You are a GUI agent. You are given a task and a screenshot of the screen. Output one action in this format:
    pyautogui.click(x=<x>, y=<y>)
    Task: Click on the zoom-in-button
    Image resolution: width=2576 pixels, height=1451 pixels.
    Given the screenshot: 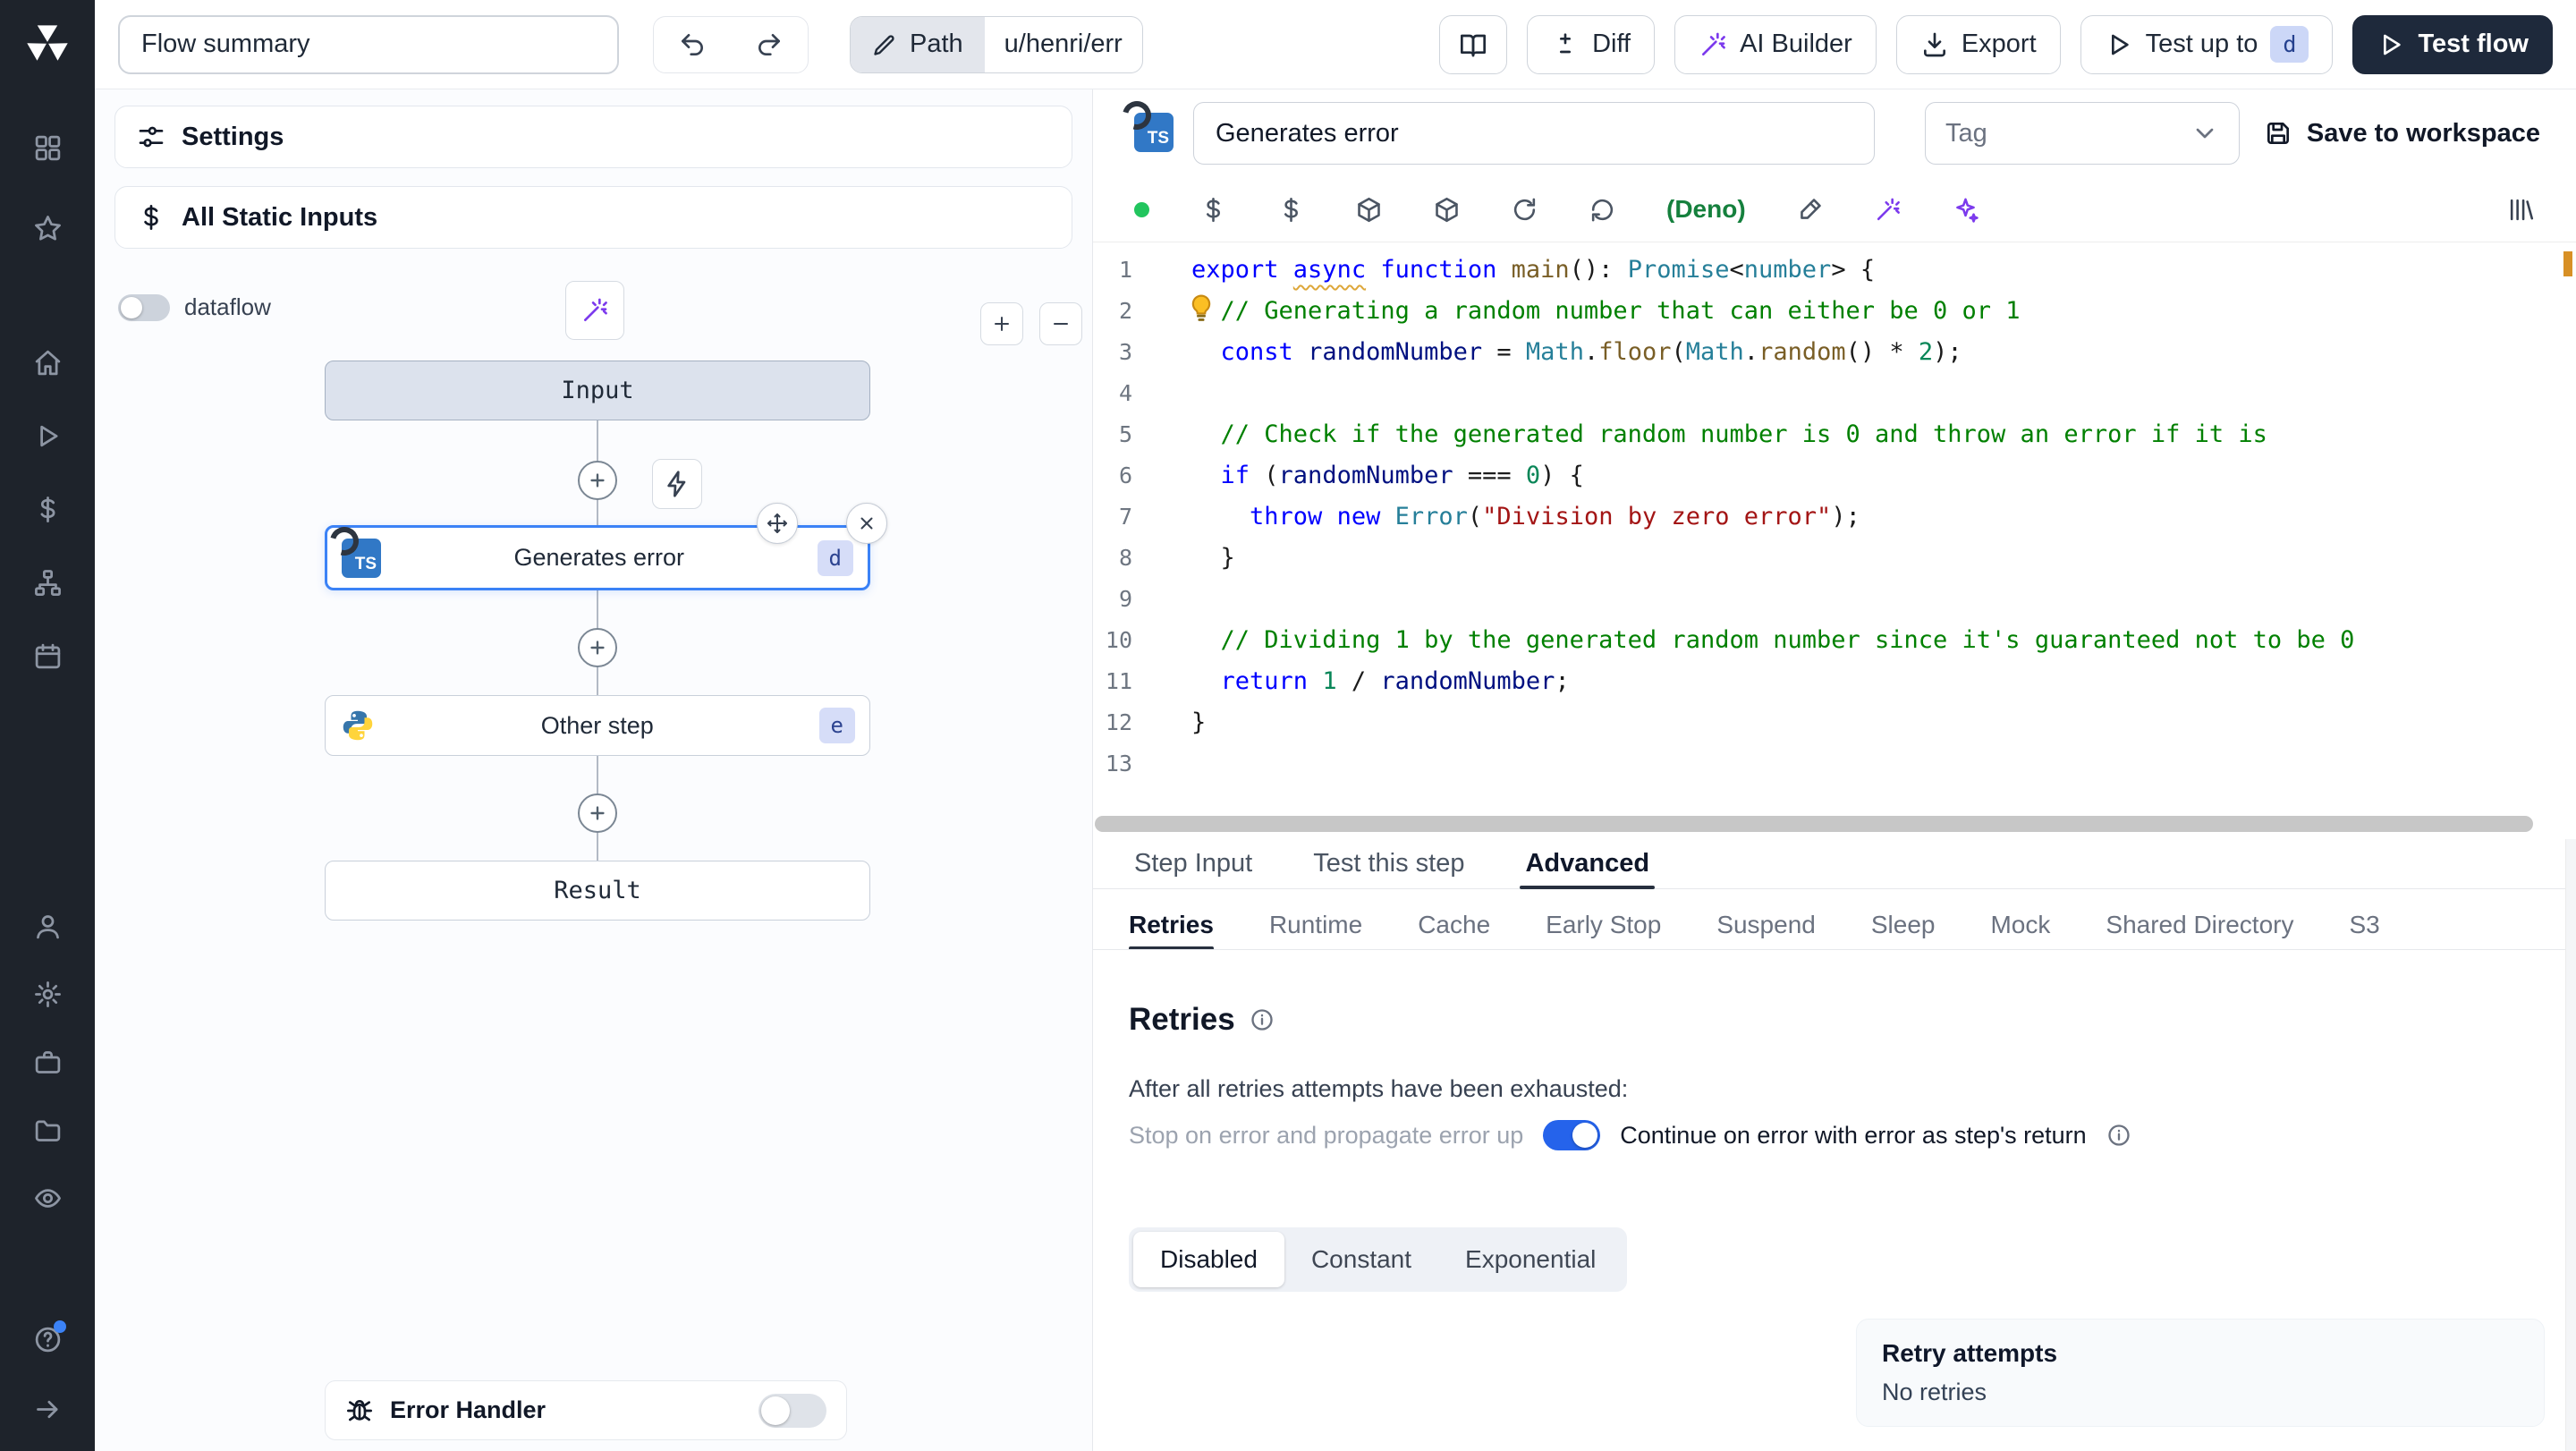 What is the action you would take?
    pyautogui.click(x=1001, y=323)
    